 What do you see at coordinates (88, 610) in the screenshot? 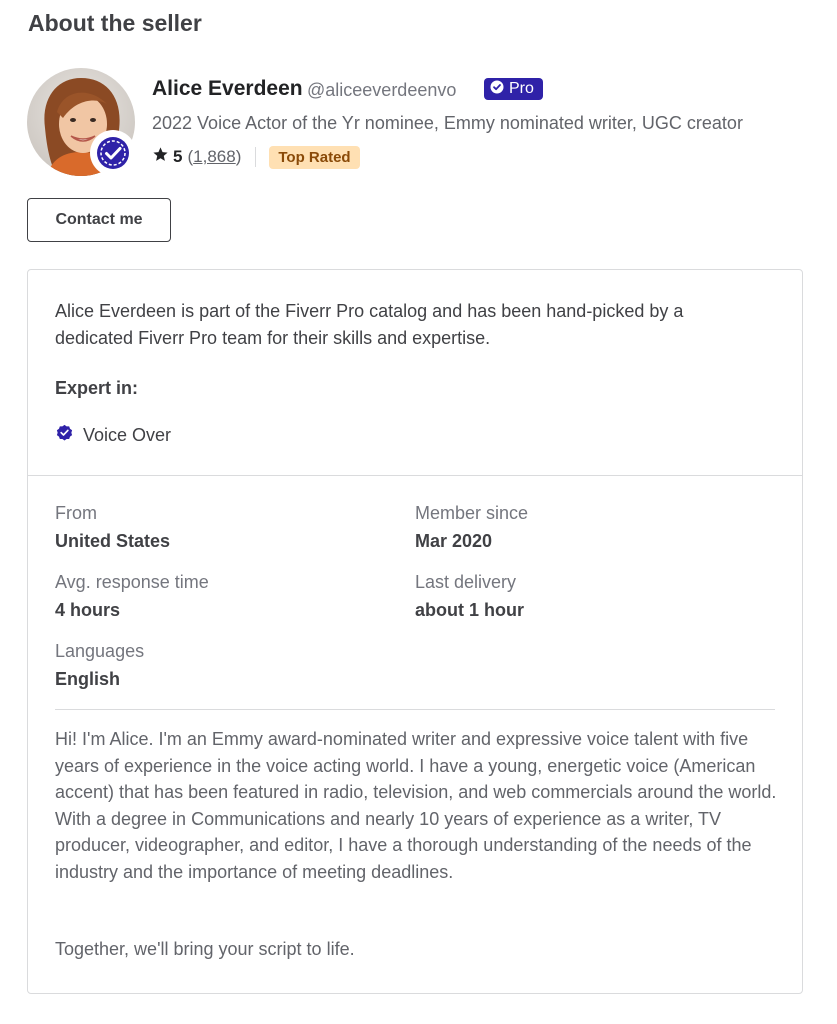
I see `stat-response-value: 4 hours` at bounding box center [88, 610].